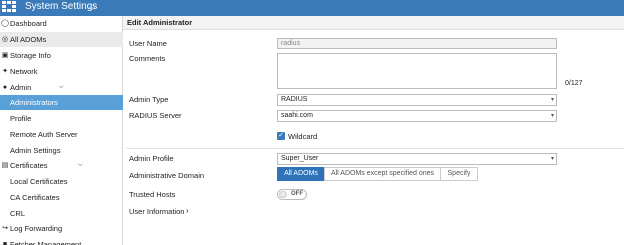 The image size is (624, 245). I want to click on admin-domain-label: Administrative Domain, so click(167, 175).